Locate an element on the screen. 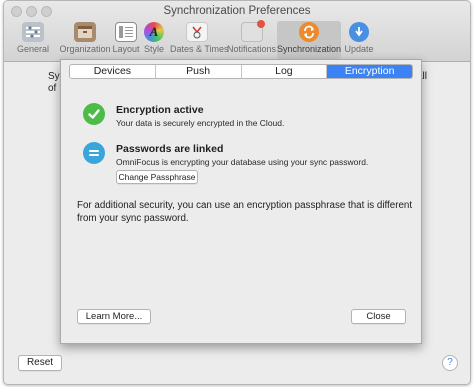  organization-icon is located at coordinates (85, 32).